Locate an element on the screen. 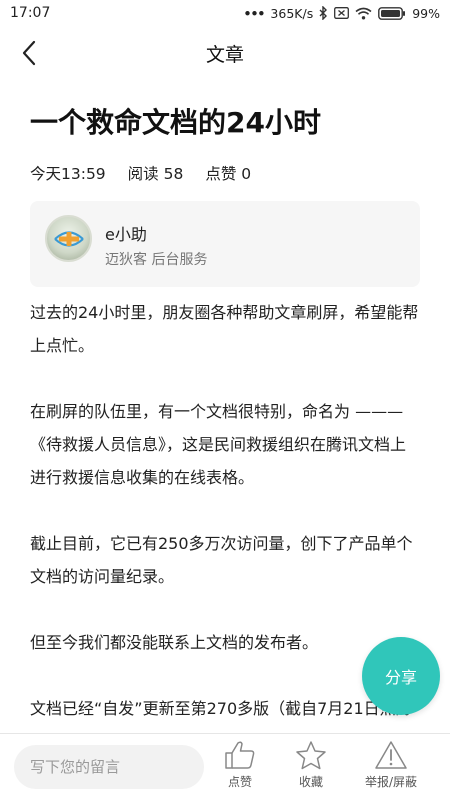  battery-percent: 99% is located at coordinates (426, 13).